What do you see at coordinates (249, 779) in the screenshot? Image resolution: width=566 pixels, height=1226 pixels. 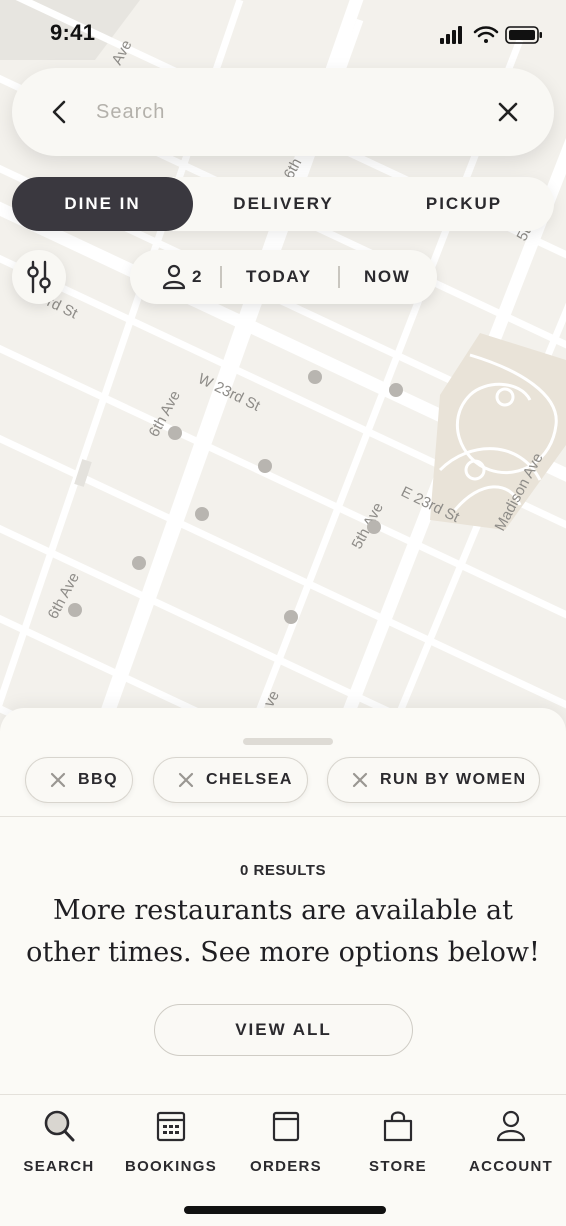 I see `filter-chip-label: CHELSEA` at bounding box center [249, 779].